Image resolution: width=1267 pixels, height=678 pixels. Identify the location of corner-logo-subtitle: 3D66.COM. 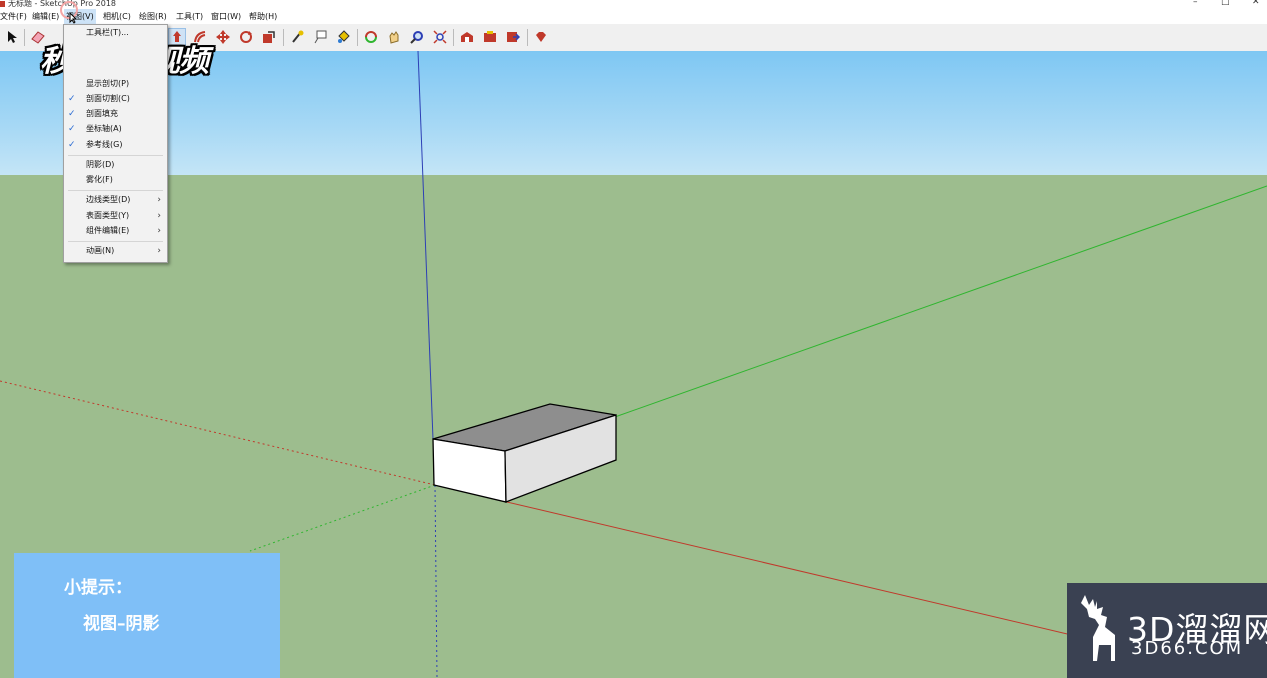
(1187, 648).